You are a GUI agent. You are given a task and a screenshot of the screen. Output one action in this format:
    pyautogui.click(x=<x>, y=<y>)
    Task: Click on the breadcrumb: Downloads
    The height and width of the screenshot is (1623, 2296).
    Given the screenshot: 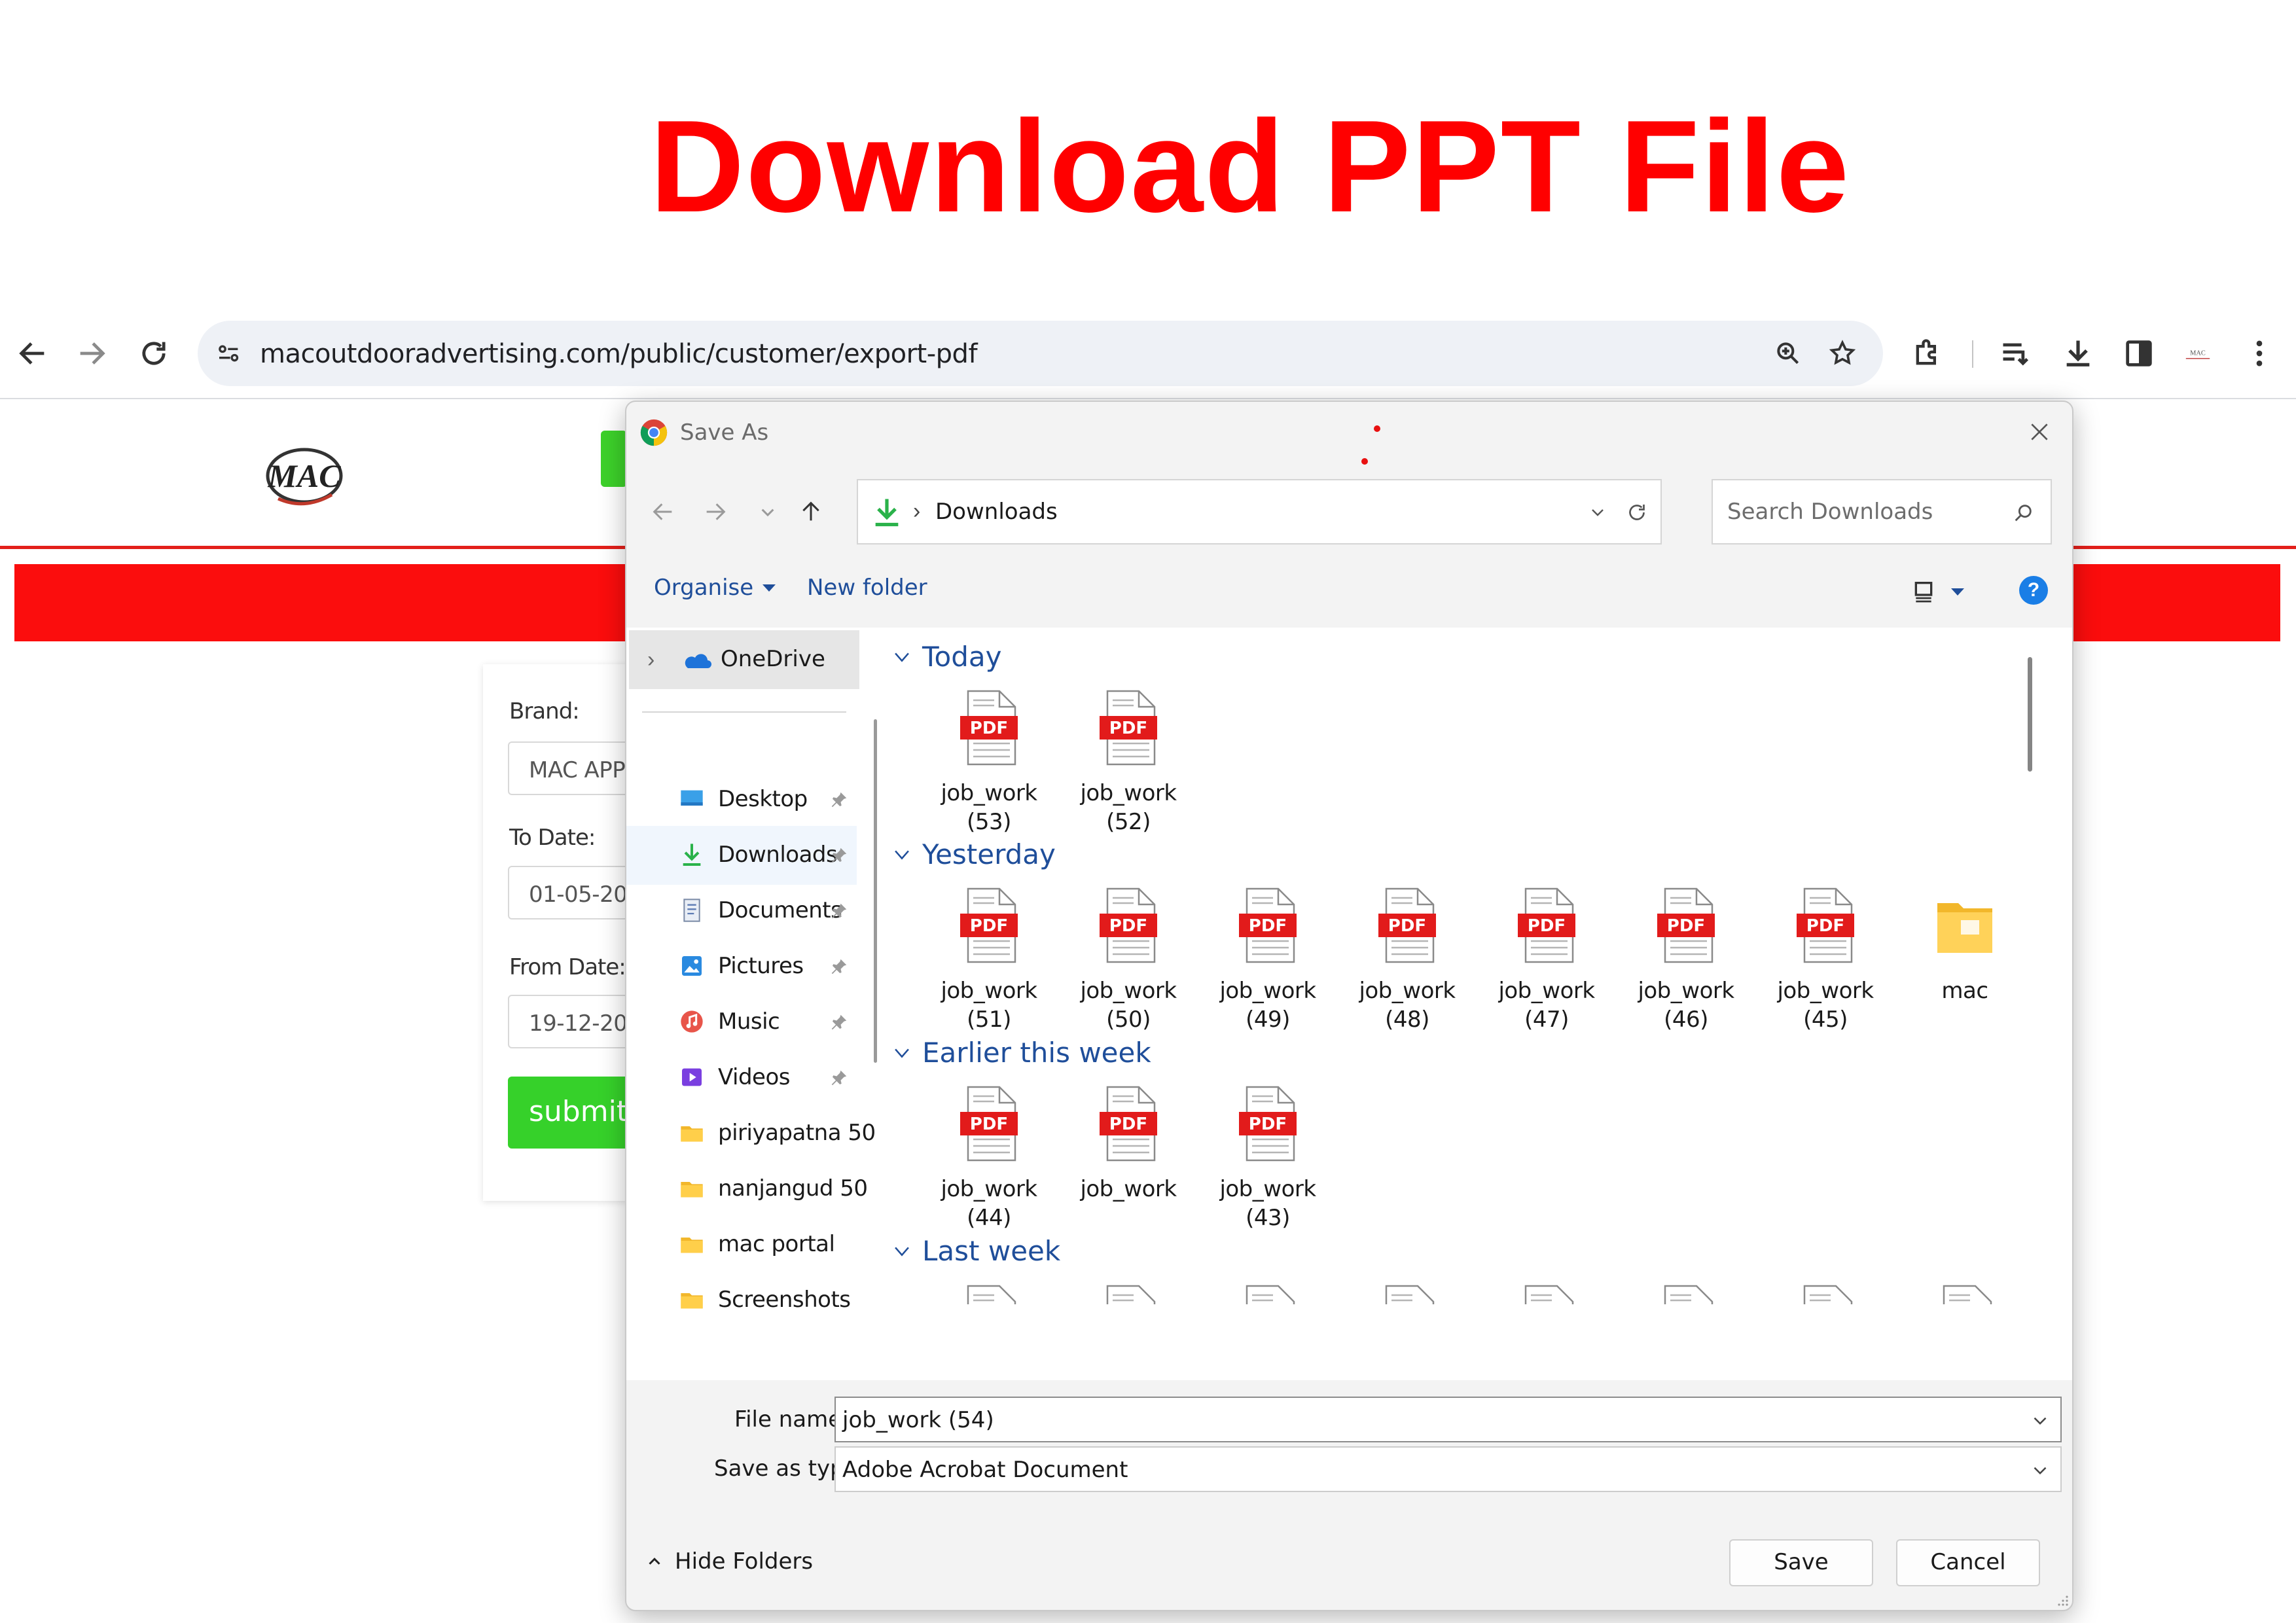 What is the action you would take?
    pyautogui.click(x=996, y=512)
    